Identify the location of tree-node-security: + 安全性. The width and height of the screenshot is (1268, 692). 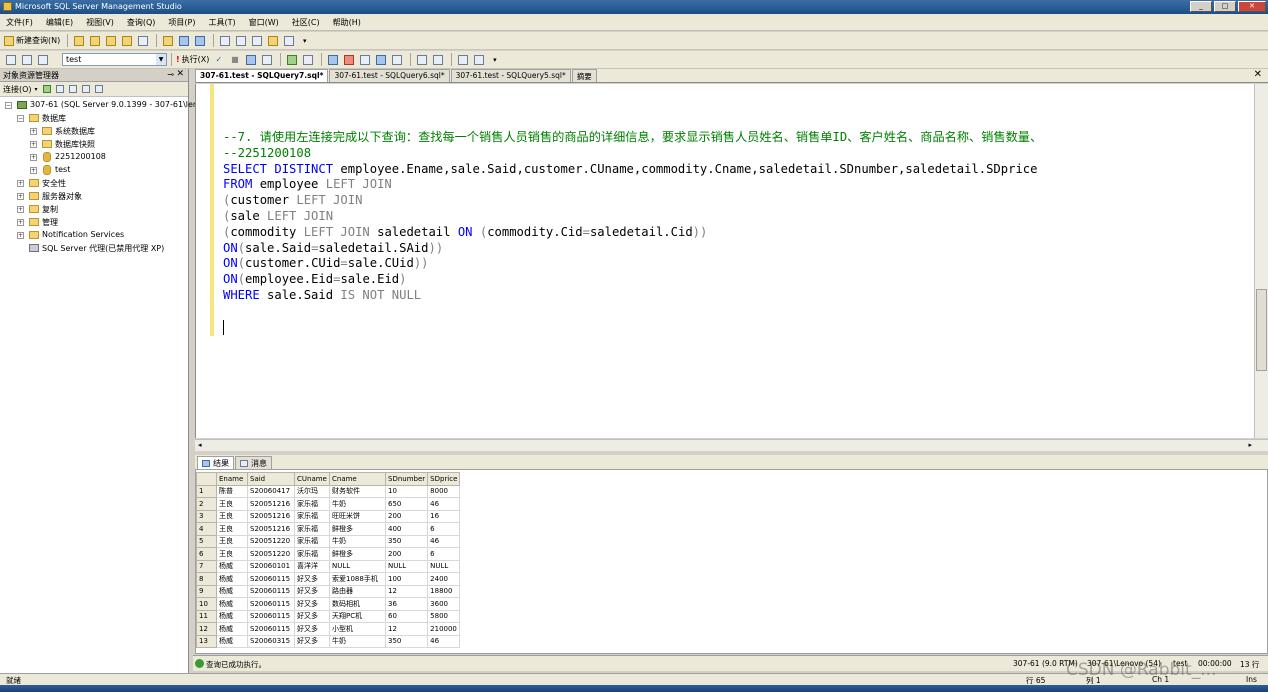
(94, 183).